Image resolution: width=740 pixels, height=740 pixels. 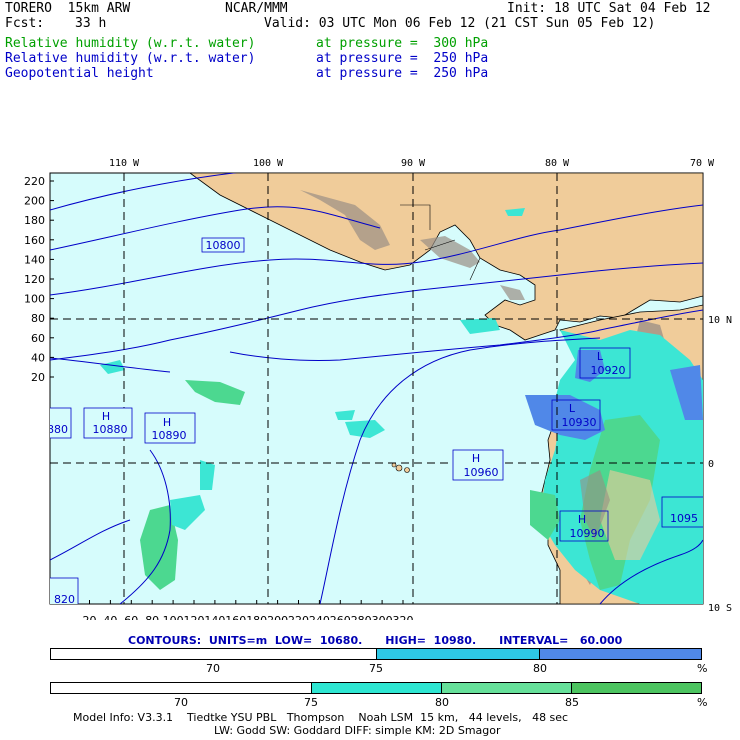 I want to click on svg-text: 10990, so click(x=587, y=533).